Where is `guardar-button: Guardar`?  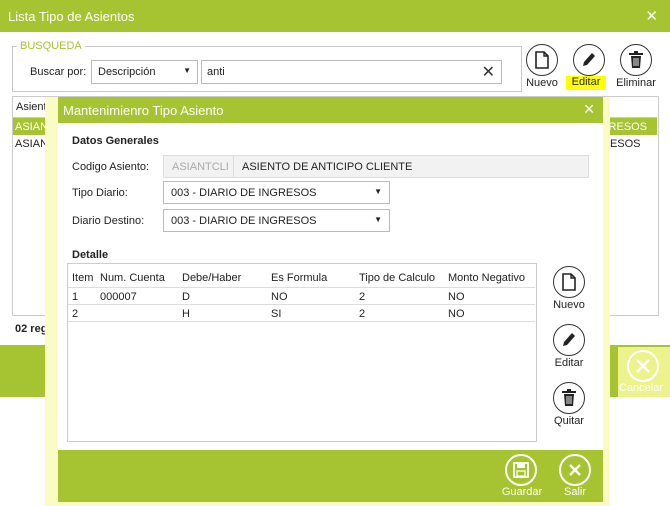 guardar-button: Guardar is located at coordinates (522, 477).